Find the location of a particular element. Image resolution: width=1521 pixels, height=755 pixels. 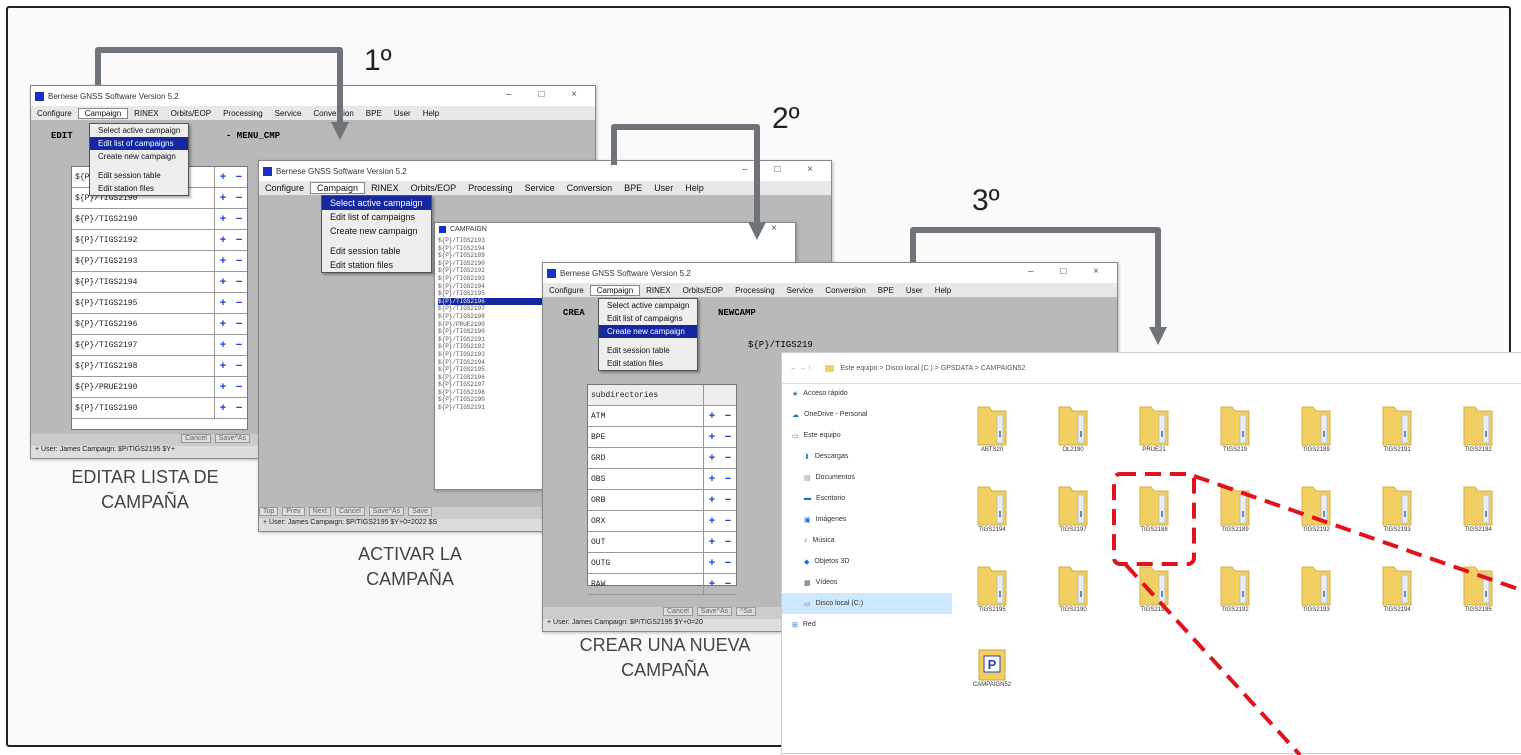

menu-item-station-files: Edit station files is located at coordinates (648, 363).